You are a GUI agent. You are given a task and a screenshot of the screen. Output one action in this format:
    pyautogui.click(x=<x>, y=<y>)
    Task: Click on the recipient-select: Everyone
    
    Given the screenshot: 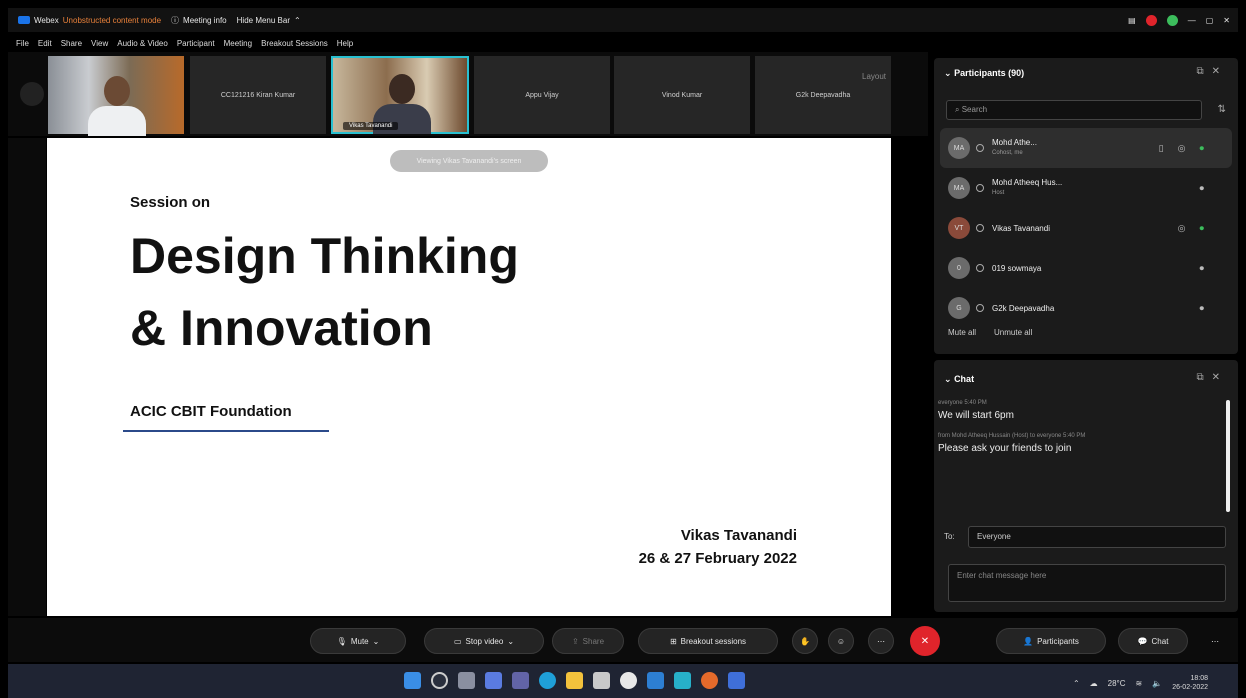 What is the action you would take?
    pyautogui.click(x=1097, y=537)
    